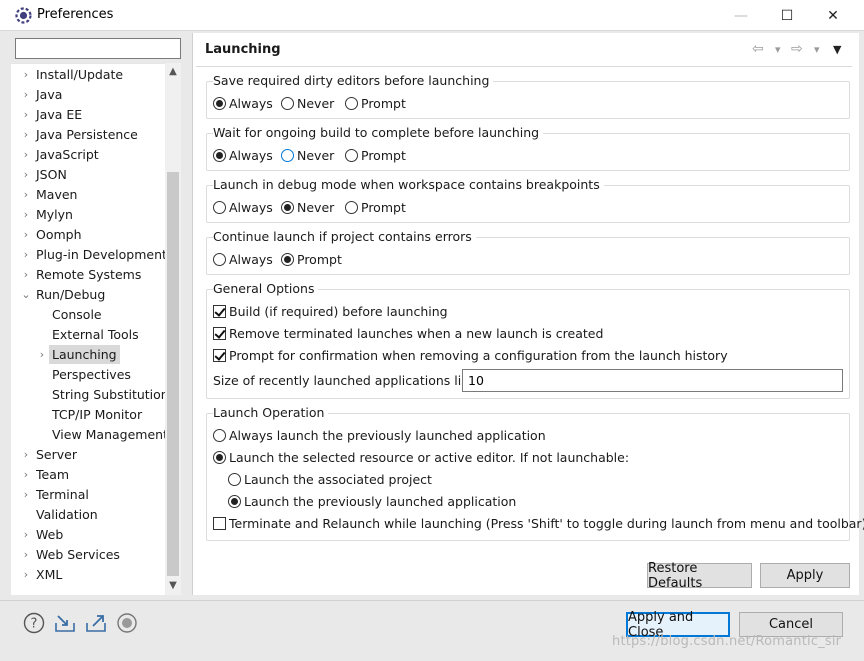  I want to click on tree-item-label: Server, so click(56, 454).